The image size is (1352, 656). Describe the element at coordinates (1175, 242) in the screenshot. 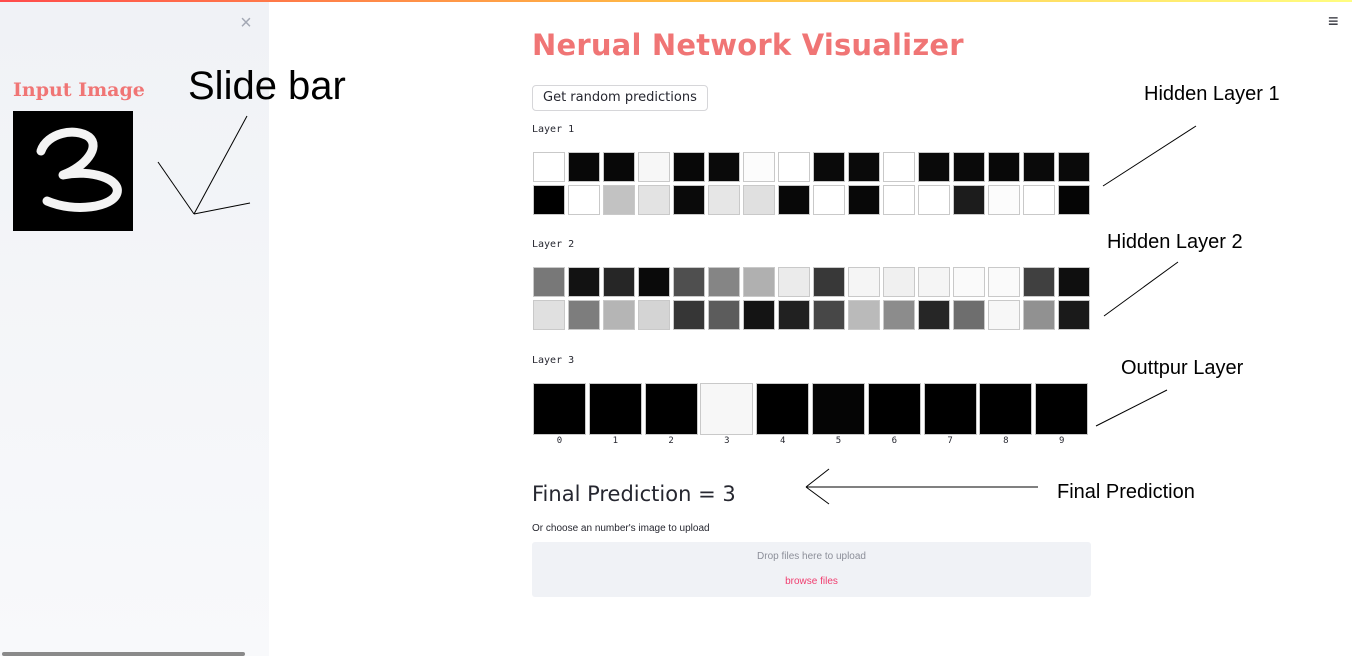

I see `annotation-hidden-layer-2: Hidden Layer 2` at that location.